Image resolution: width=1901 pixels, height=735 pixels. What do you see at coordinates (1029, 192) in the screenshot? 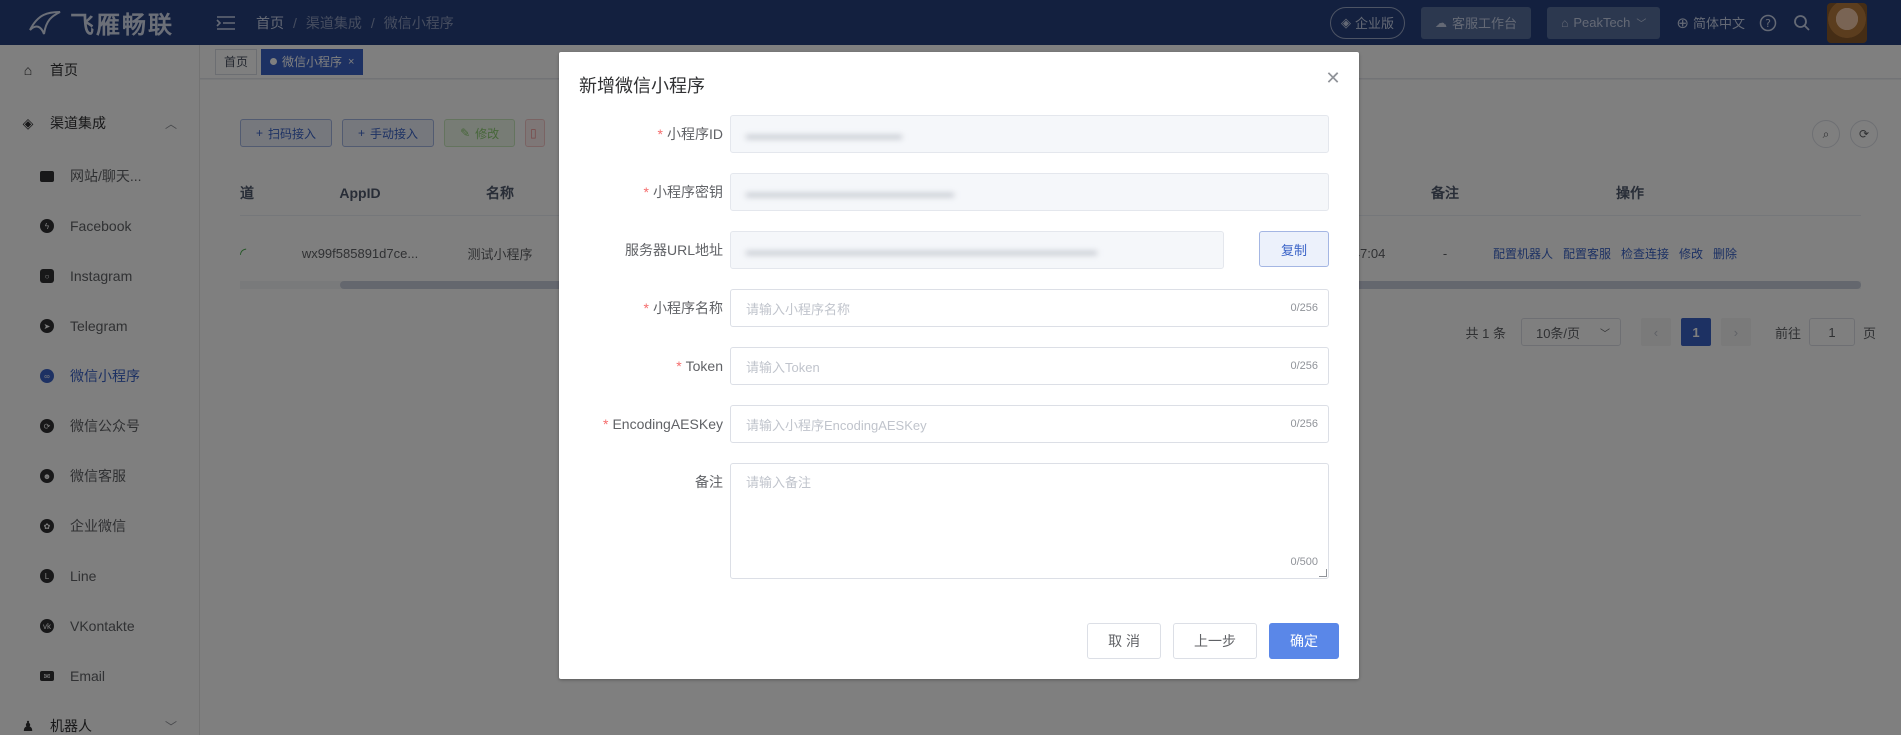
I see `secret-input: ▬▬▬▬▬▬▬▬▬▬▬▬▬▬▬▬` at bounding box center [1029, 192].